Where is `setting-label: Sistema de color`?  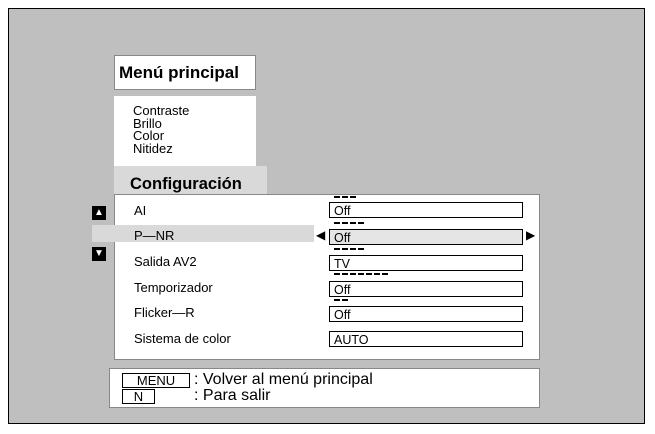
setting-label: Sistema de color is located at coordinates (182, 339).